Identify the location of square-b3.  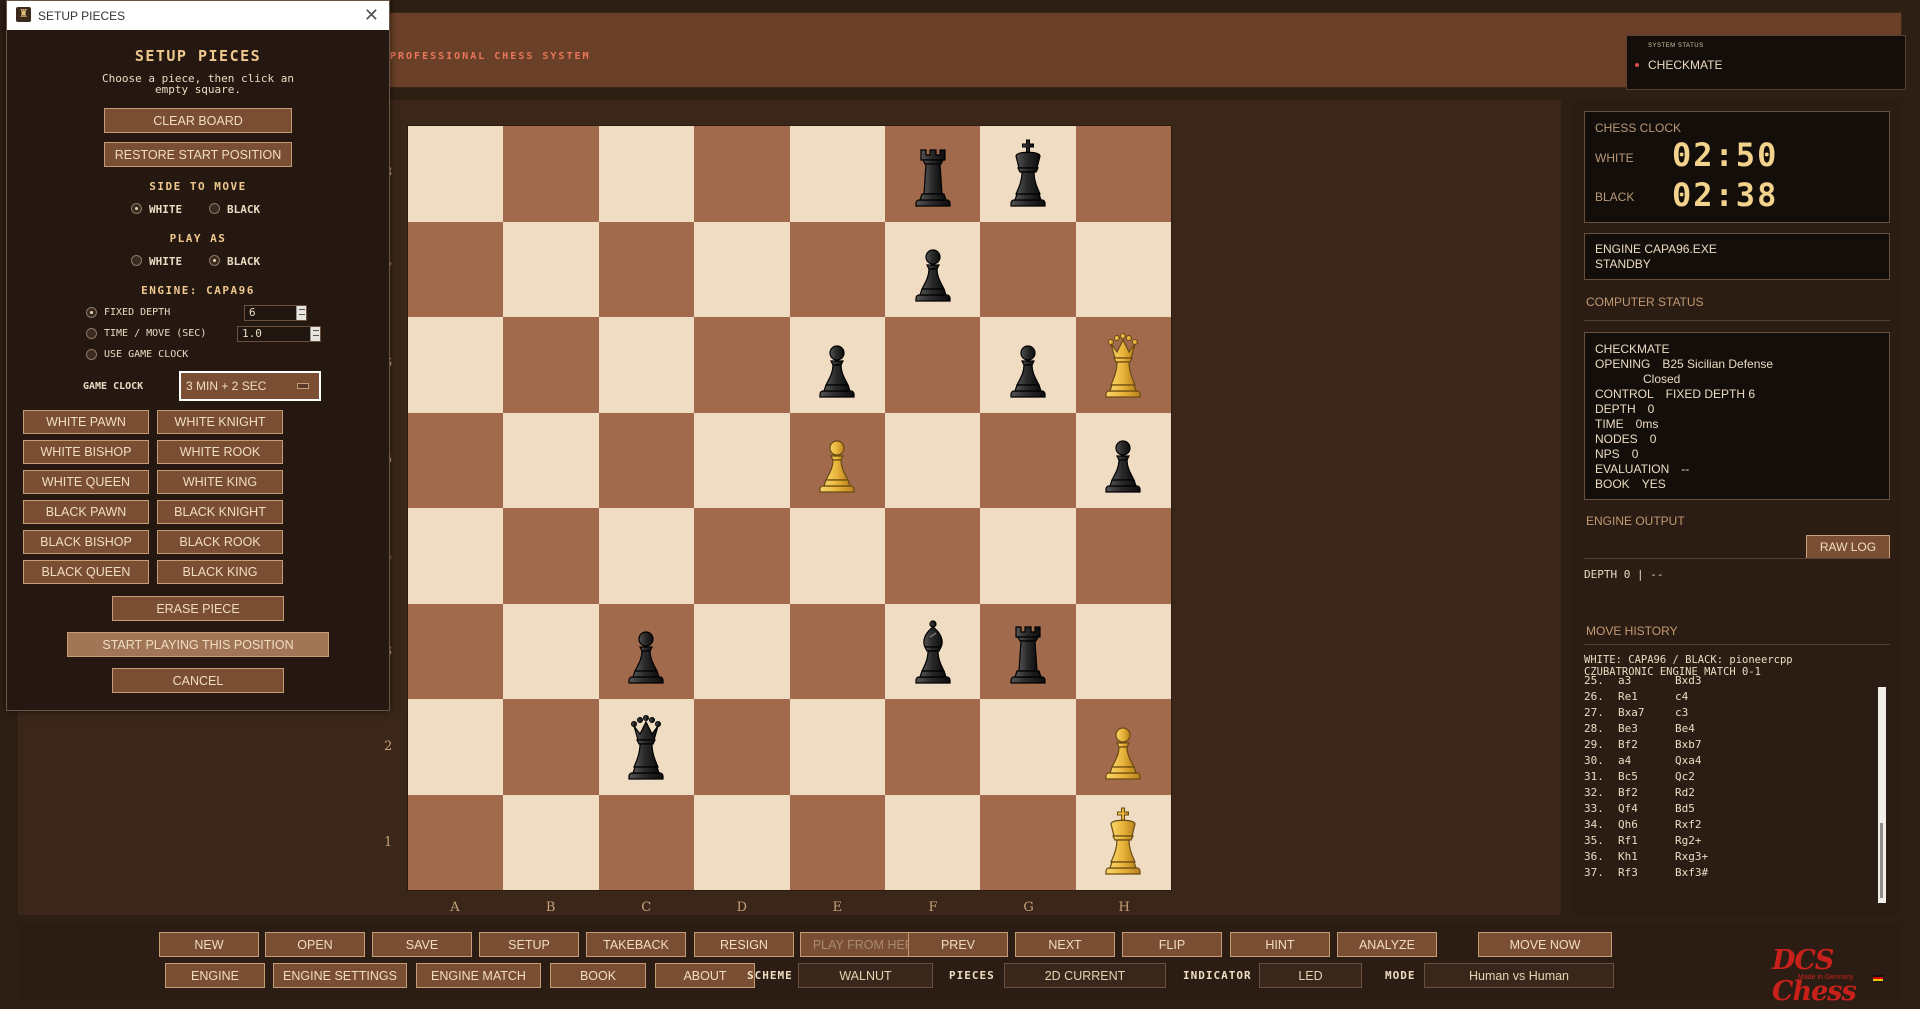
(551, 651).